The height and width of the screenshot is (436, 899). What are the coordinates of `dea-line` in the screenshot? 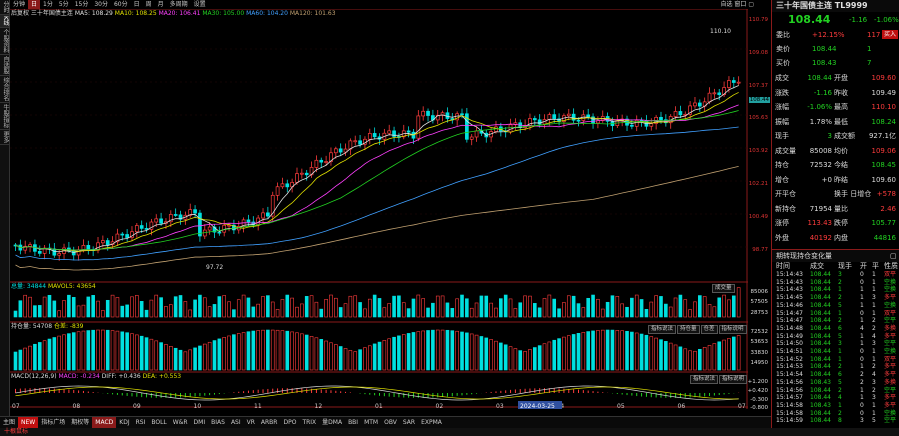 It's located at (377, 393).